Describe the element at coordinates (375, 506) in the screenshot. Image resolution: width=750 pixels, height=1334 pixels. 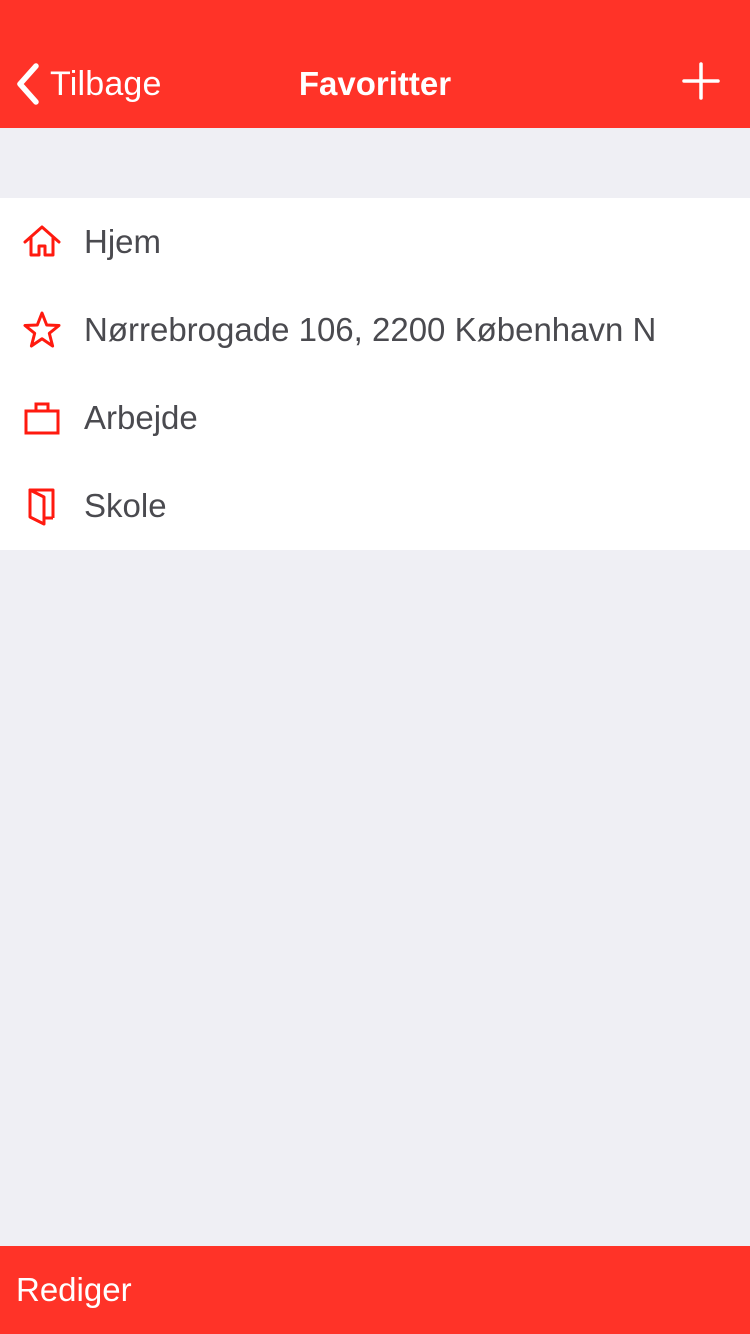
I see `favorite-item-school: Skole` at that location.